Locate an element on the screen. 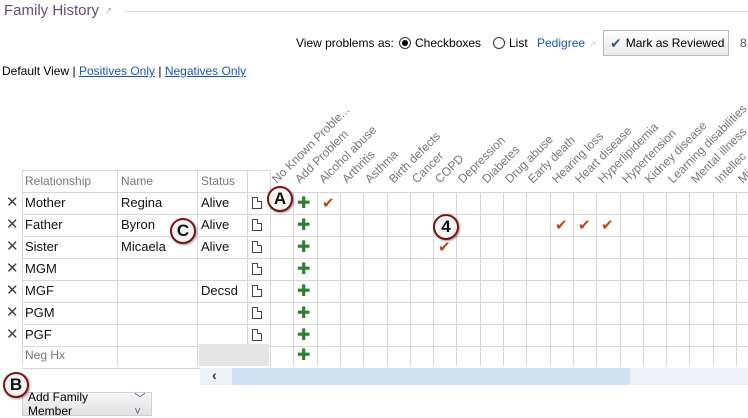 Image resolution: width=748 pixels, height=418 pixels. page-title: Family History is located at coordinates (52, 10).